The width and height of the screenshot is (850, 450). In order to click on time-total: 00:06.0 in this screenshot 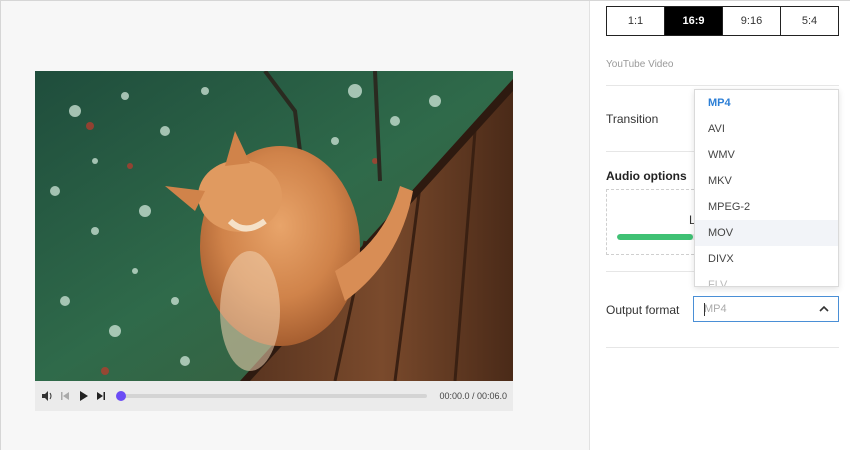, I will do `click(492, 396)`.